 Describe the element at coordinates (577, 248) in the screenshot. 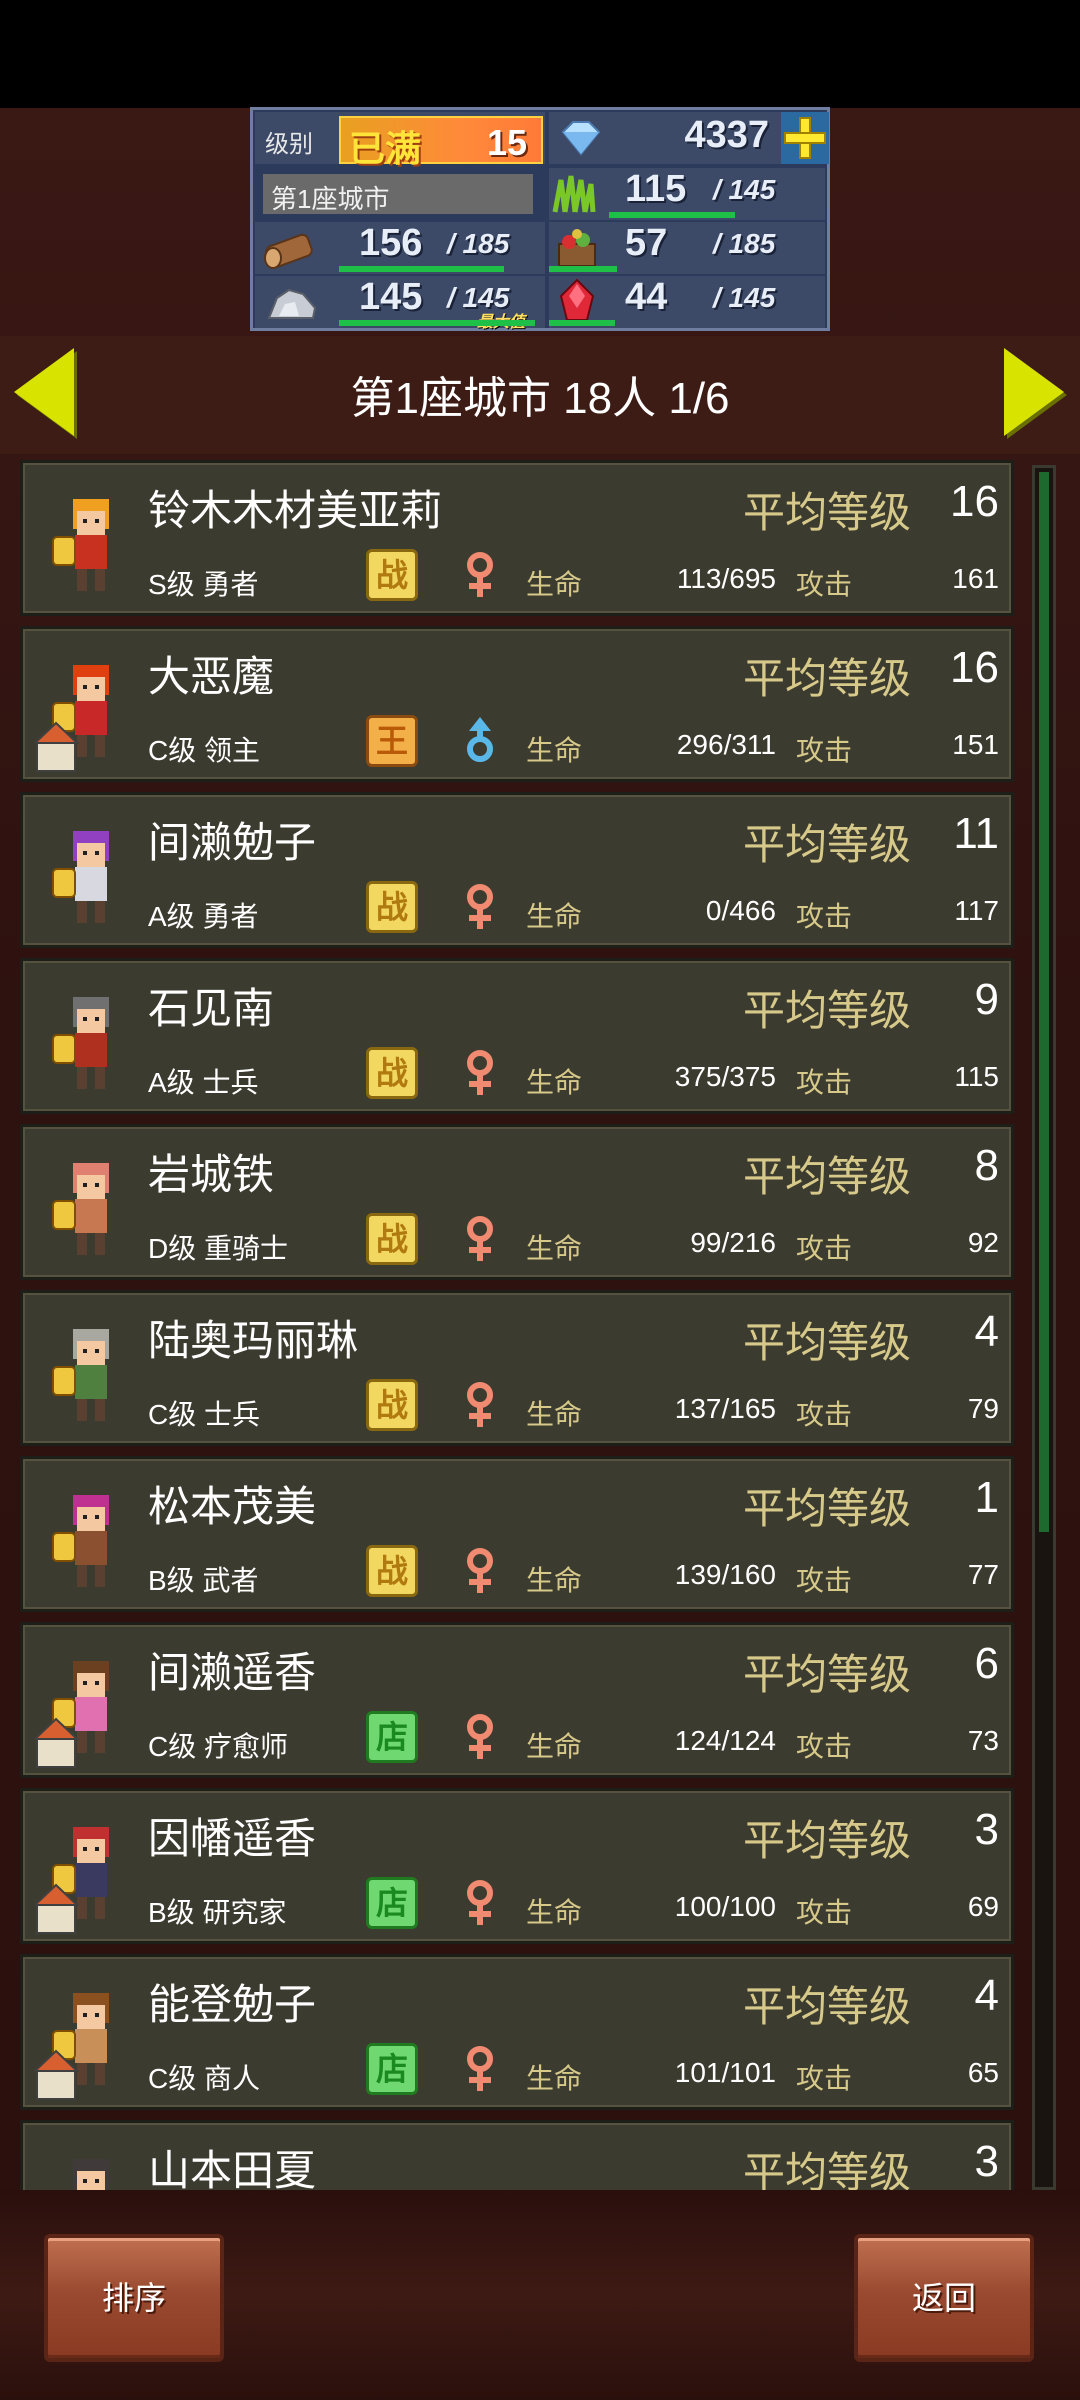

I see `food-basket-icon` at that location.